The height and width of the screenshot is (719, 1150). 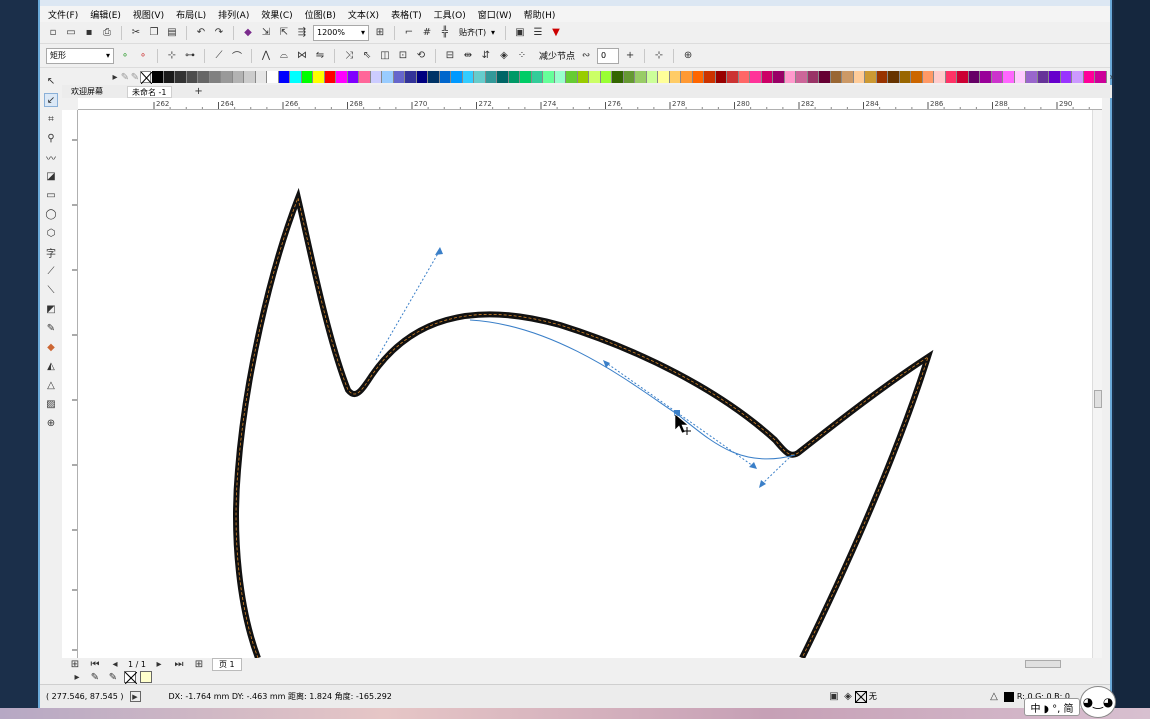 What do you see at coordinates (75, 664) in the screenshot?
I see `add-page-before-icon: ⊞` at bounding box center [75, 664].